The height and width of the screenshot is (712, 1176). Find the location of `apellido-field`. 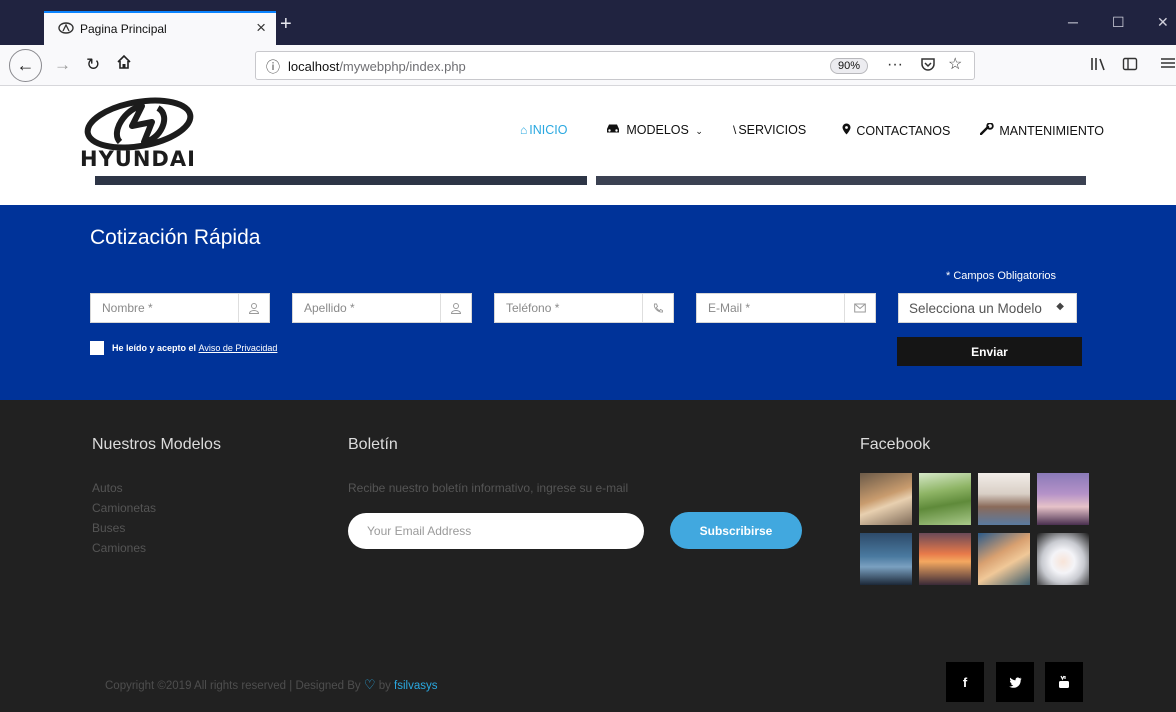

apellido-field is located at coordinates (382, 308).